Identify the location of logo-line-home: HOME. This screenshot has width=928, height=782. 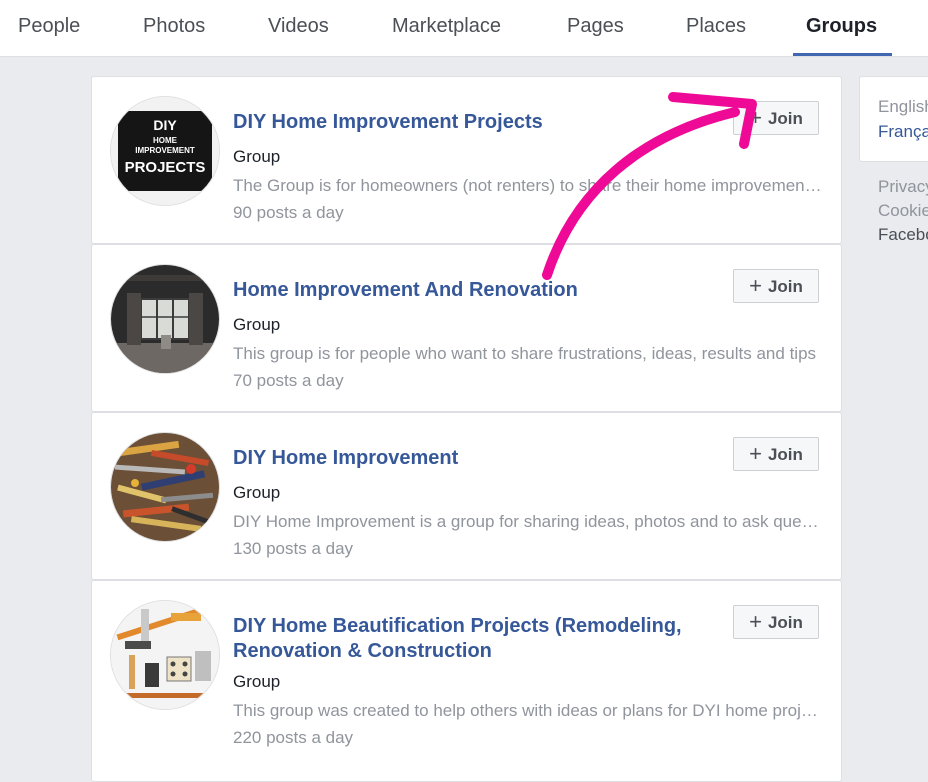
(165, 140).